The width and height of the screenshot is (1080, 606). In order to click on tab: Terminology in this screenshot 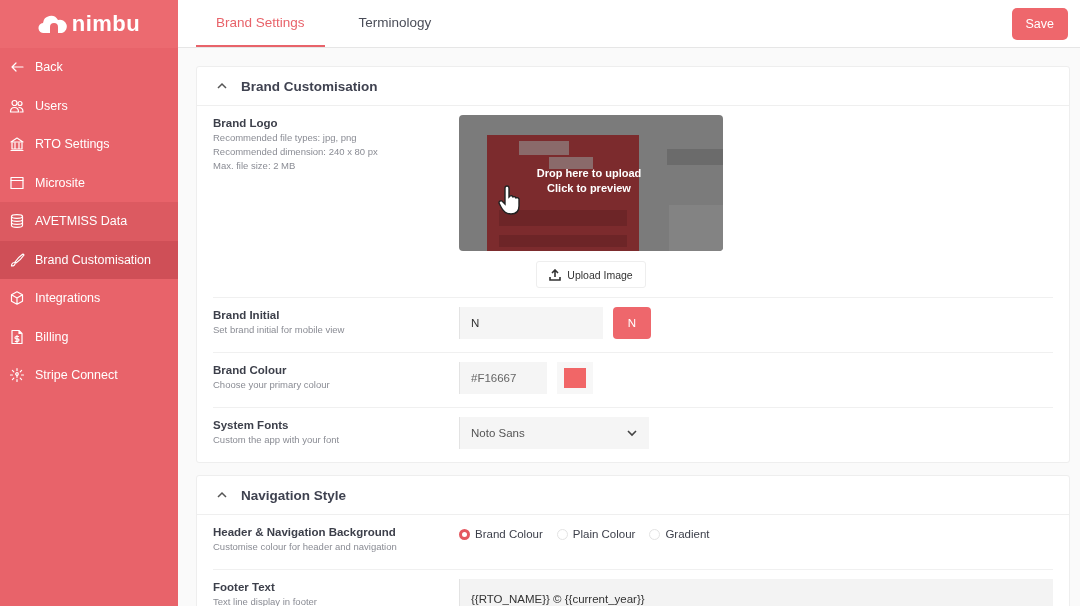, I will do `click(395, 23)`.